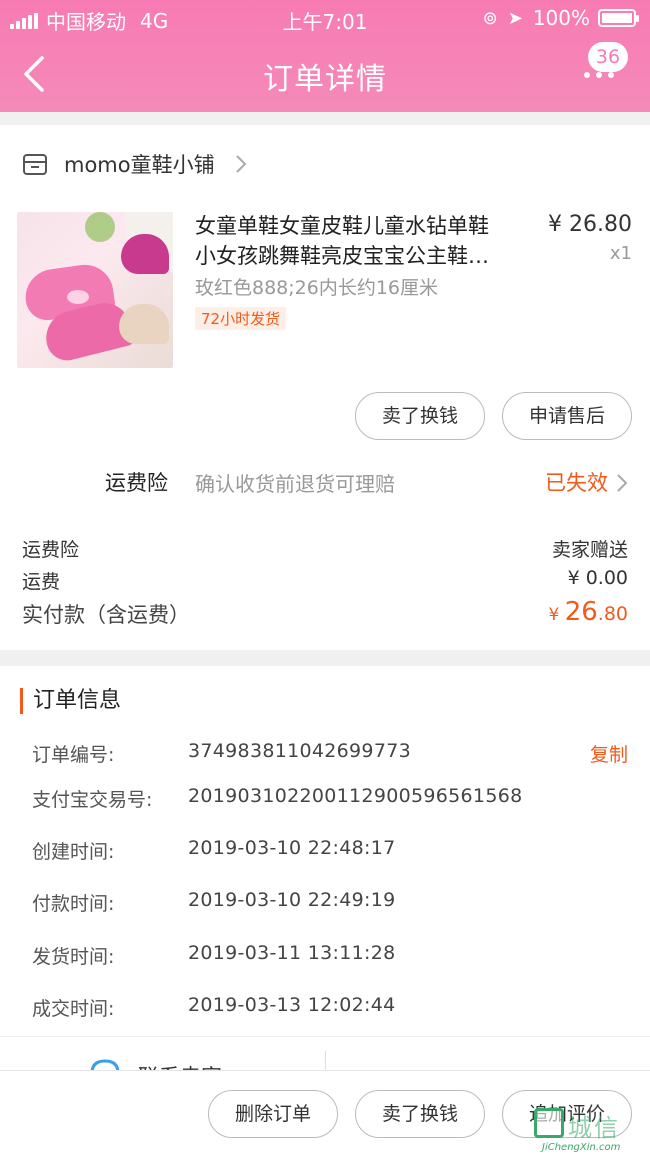 This screenshot has height=1156, width=650. What do you see at coordinates (317, 288) in the screenshot?
I see `product-sku: 玫红色888;26内长约16厘米` at bounding box center [317, 288].